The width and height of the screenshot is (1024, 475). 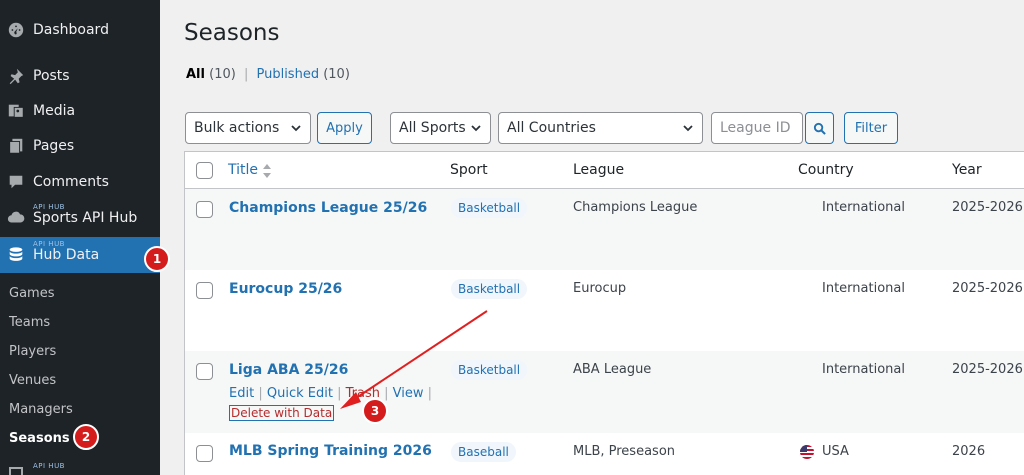 I want to click on database-icon, so click(x=16, y=255).